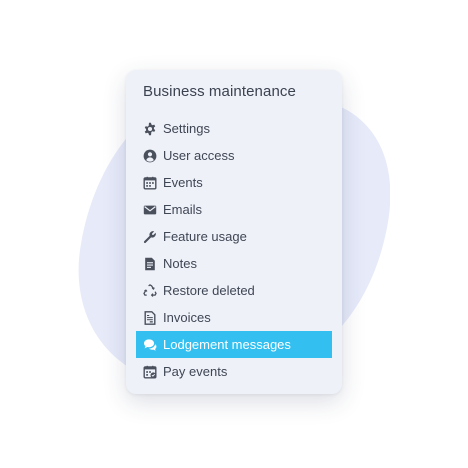 The image size is (468, 468). I want to click on menu-item-notes: Notes, so click(234, 263).